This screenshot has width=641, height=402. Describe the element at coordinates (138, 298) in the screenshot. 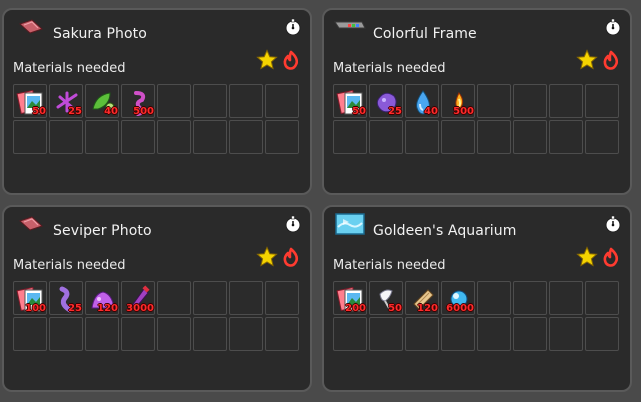

I see `material-slot: 3000` at that location.